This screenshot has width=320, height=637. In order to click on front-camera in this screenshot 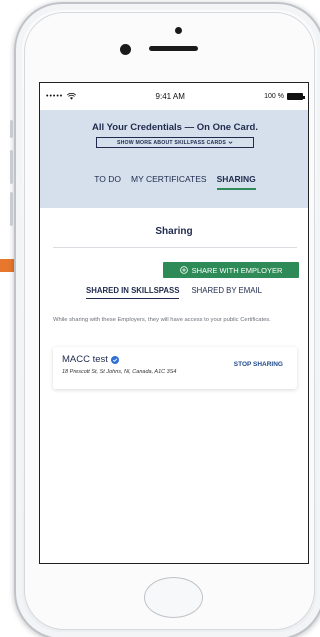, I will do `click(125, 49)`.